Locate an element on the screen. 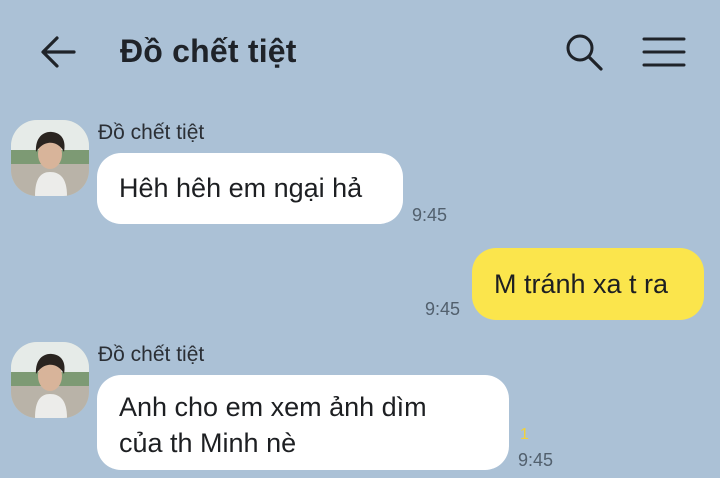  hamburger-menu-icon is located at coordinates (664, 52).